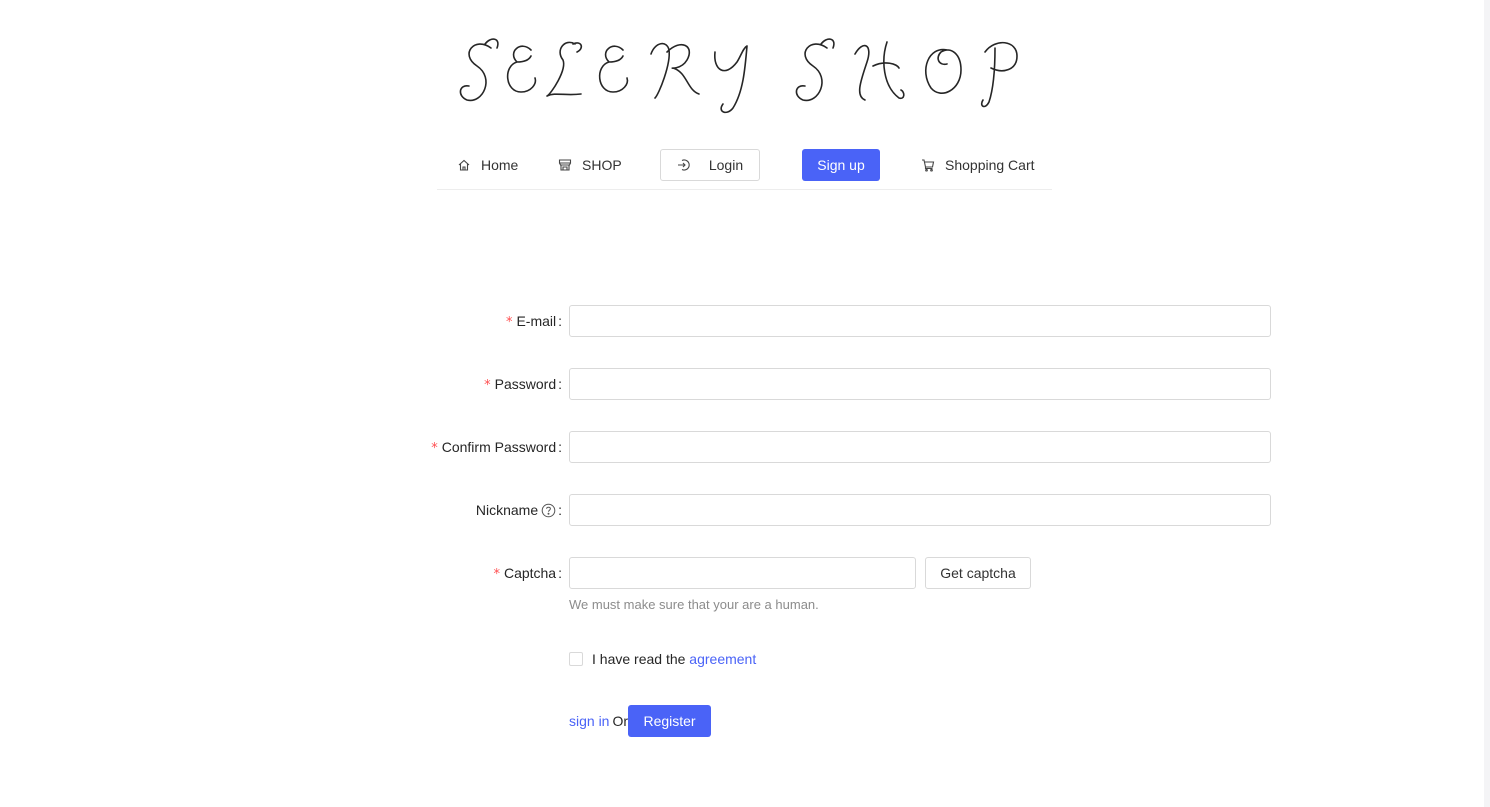 Image resolution: width=1490 pixels, height=807 pixels. Describe the element at coordinates (499, 447) in the screenshot. I see `confirm-password-label-text: Confirm Password` at that location.